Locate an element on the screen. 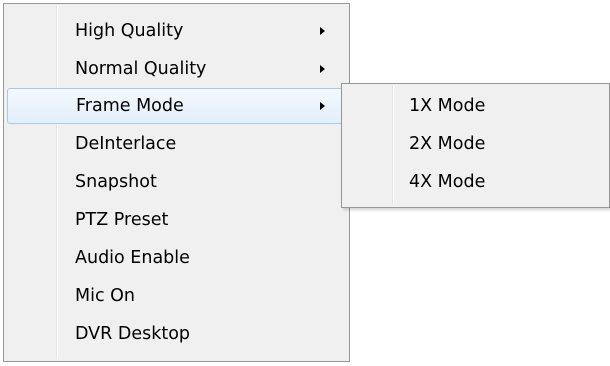  menu-item-label: Normal Quality is located at coordinates (141, 69).